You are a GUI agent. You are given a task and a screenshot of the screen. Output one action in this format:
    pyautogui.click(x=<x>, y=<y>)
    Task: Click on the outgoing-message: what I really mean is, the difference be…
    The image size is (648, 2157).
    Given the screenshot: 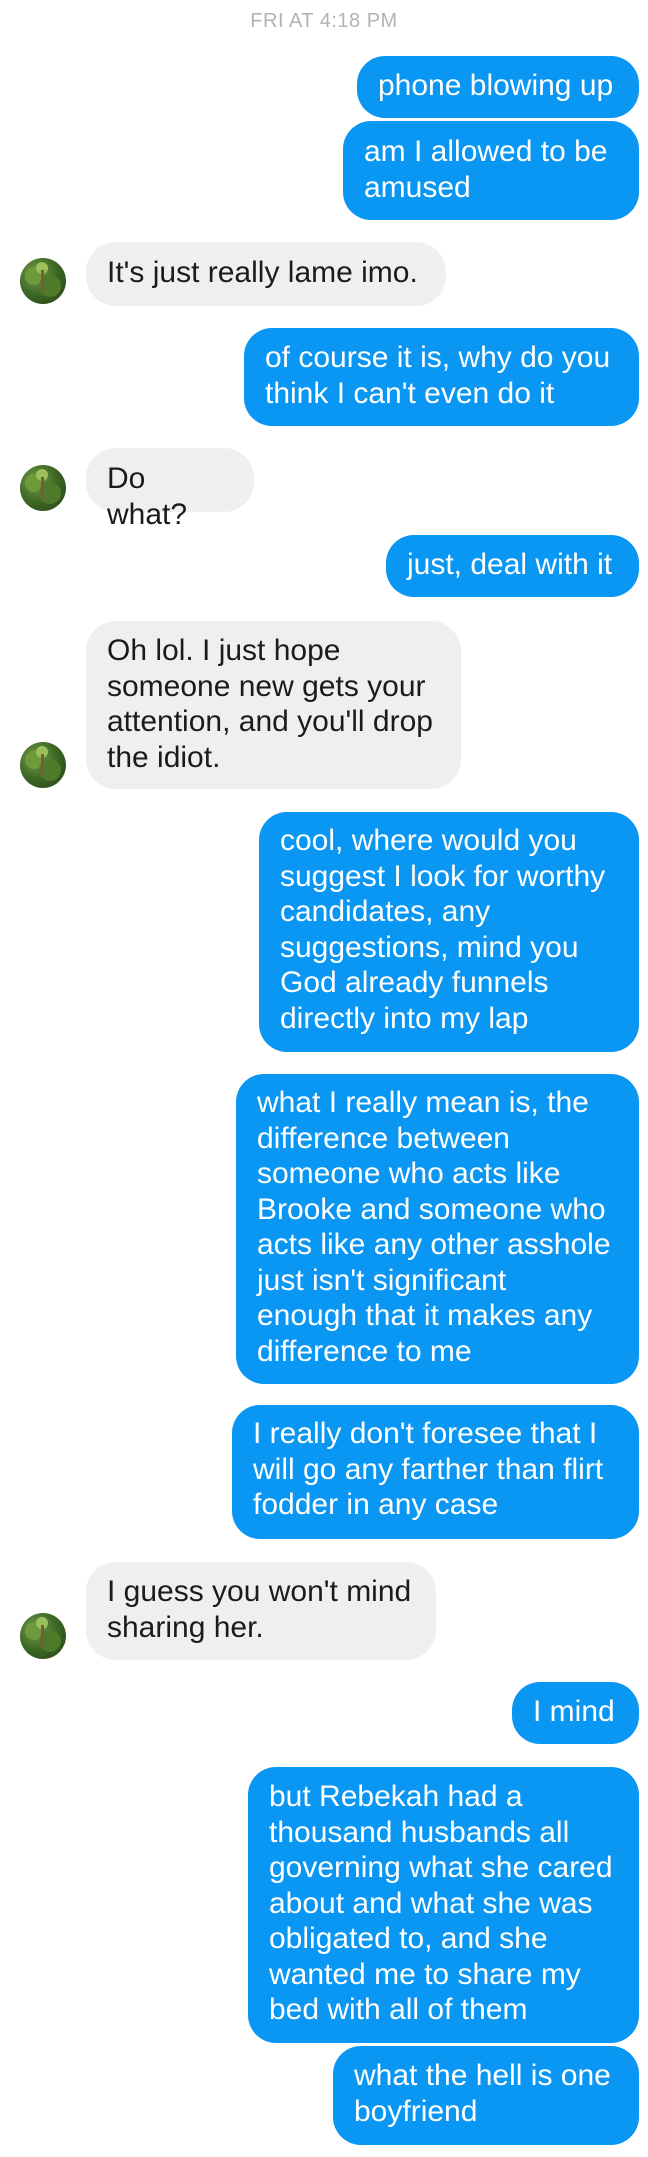 What is the action you would take?
    pyautogui.click(x=437, y=1229)
    